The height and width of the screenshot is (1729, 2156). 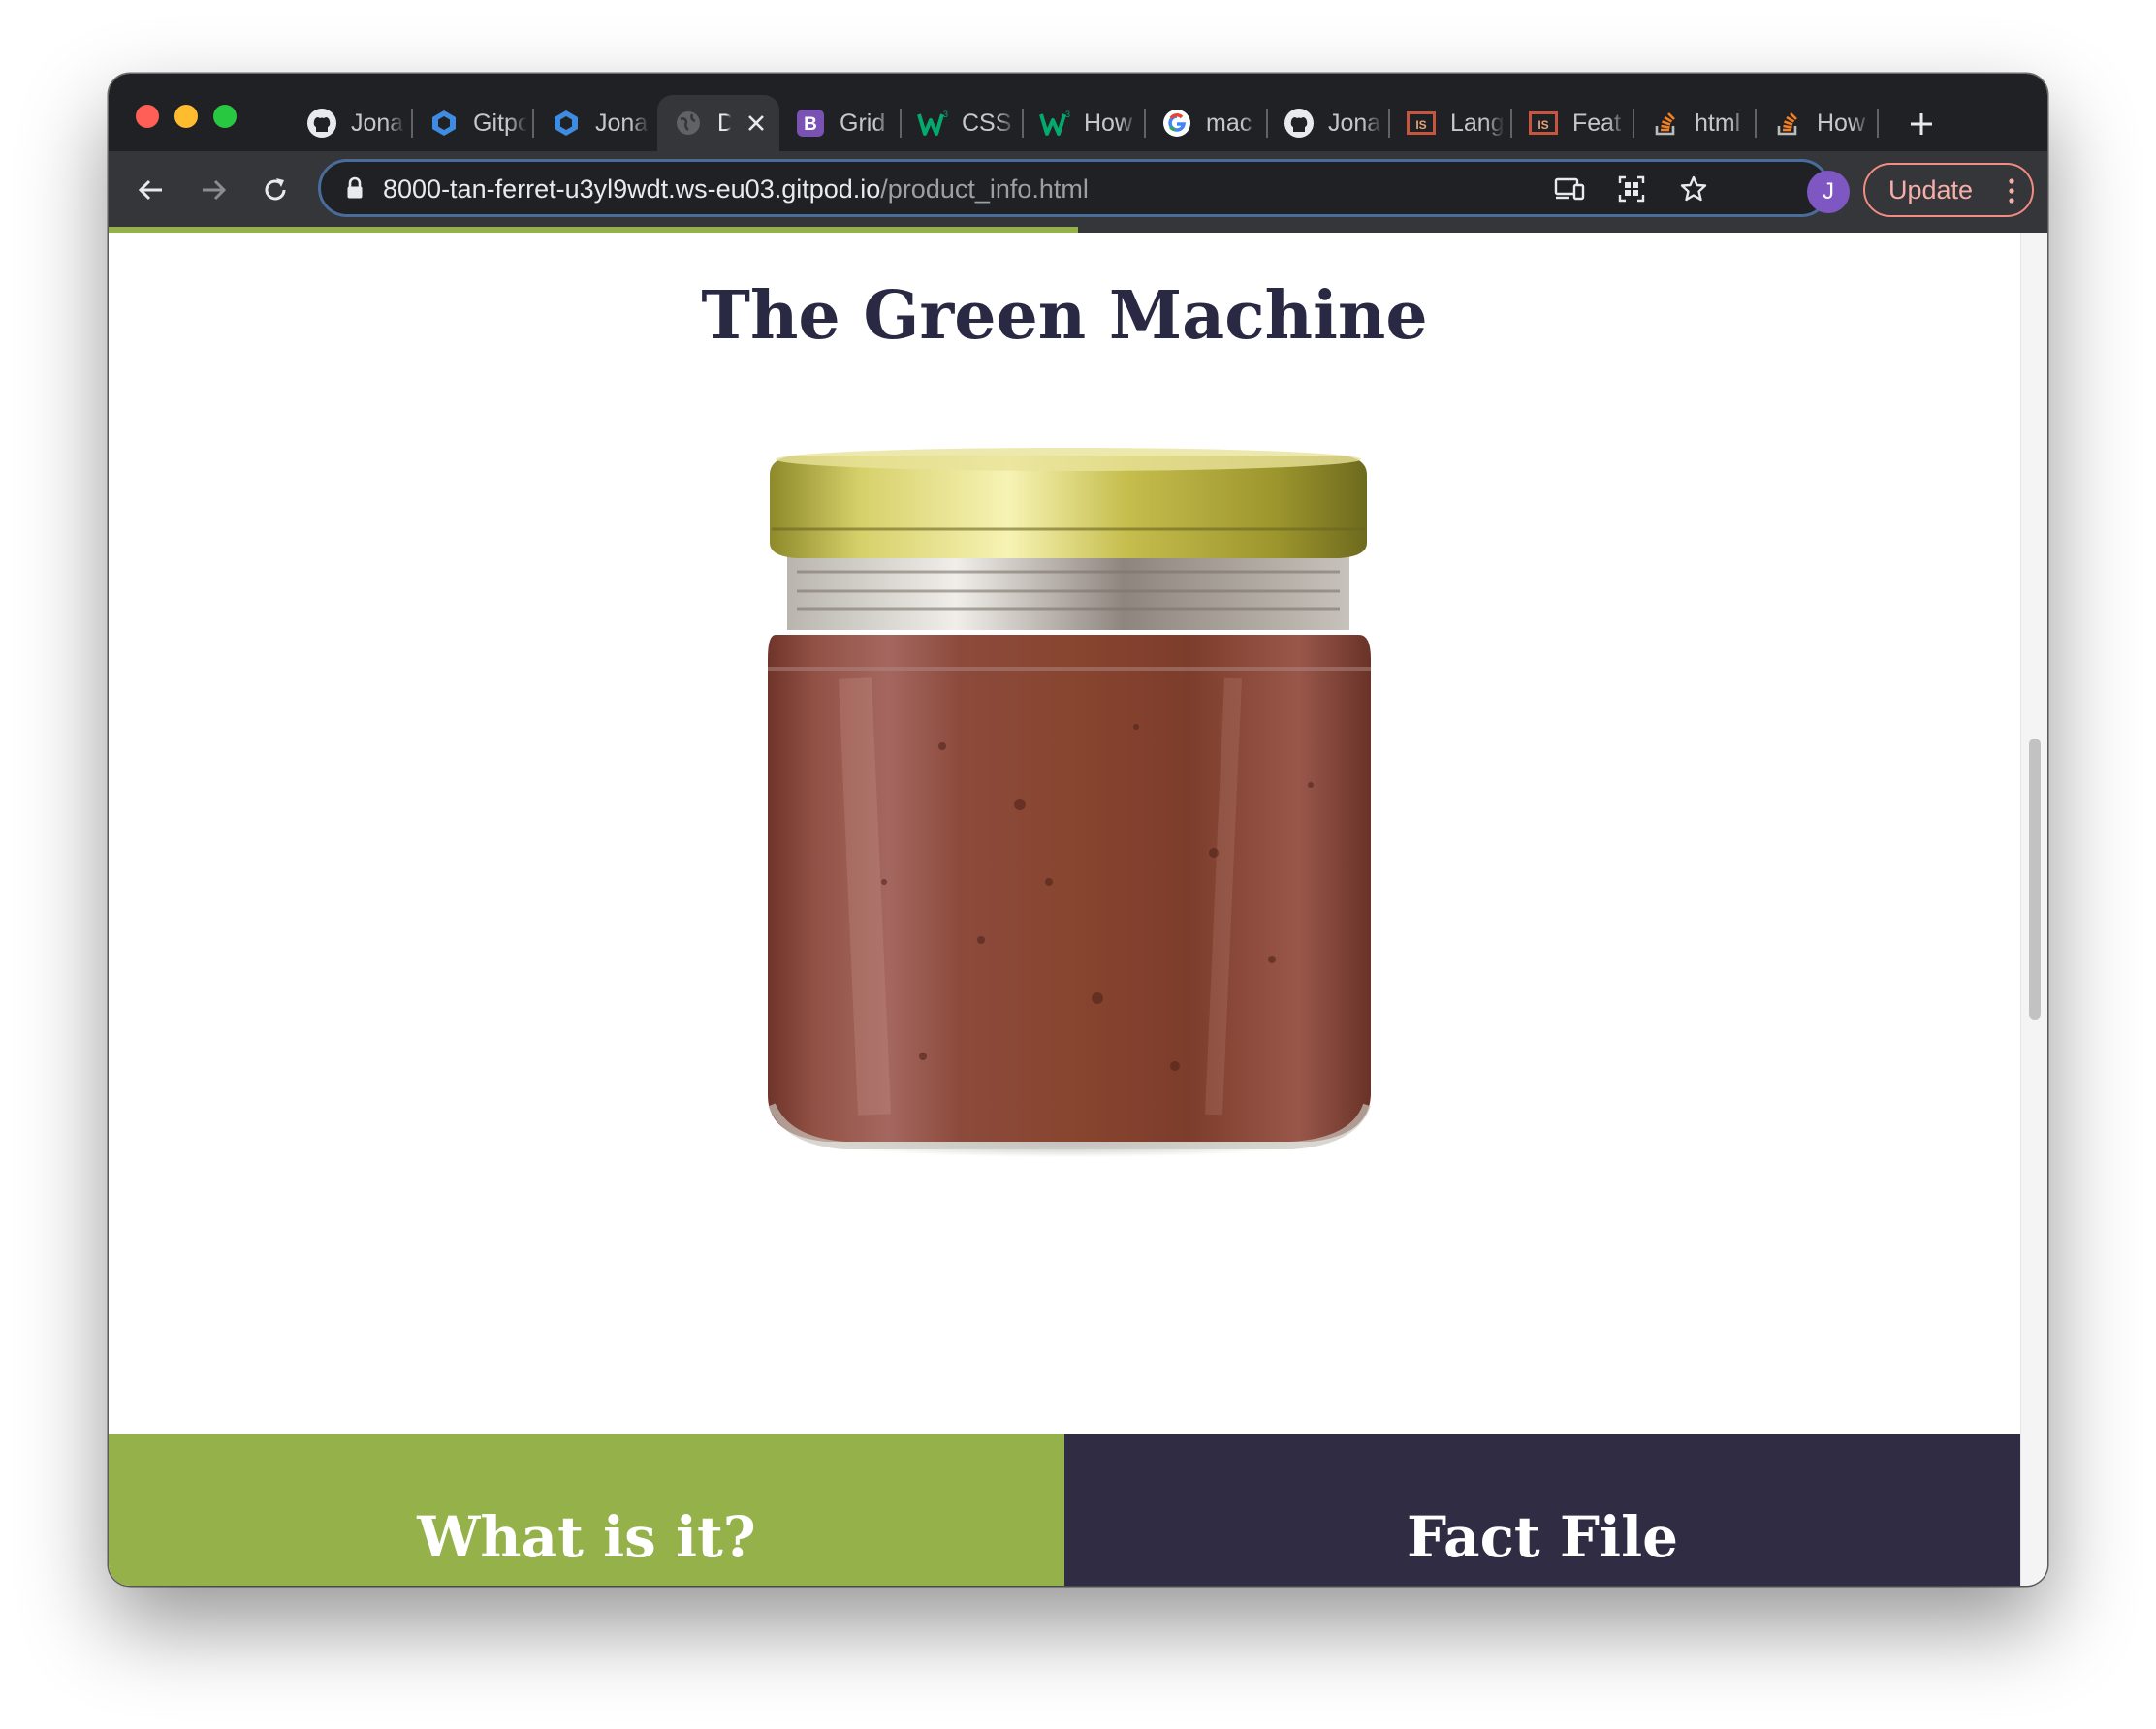 I want to click on qr-code-icon, so click(x=1631, y=189).